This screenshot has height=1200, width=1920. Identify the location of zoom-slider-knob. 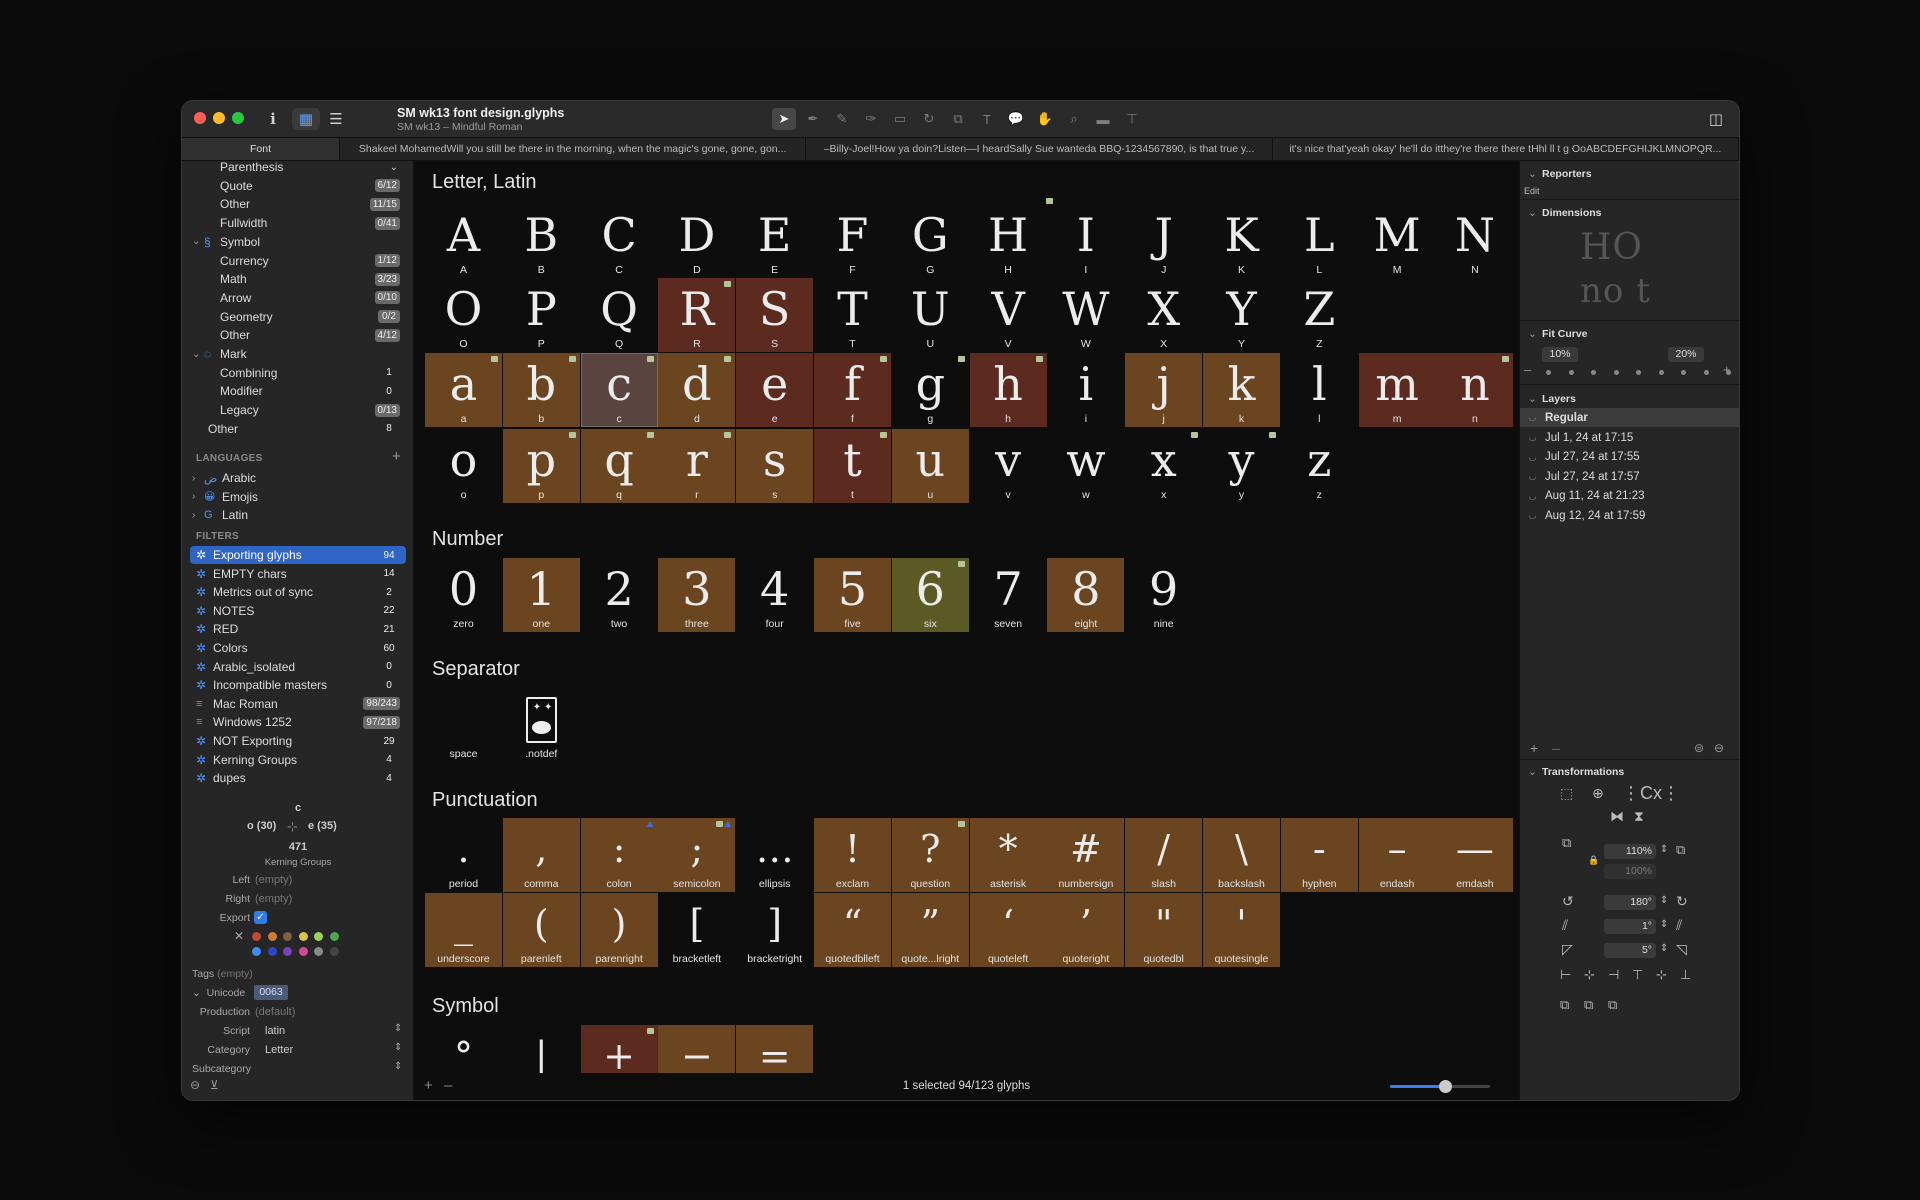
(1445, 1086).